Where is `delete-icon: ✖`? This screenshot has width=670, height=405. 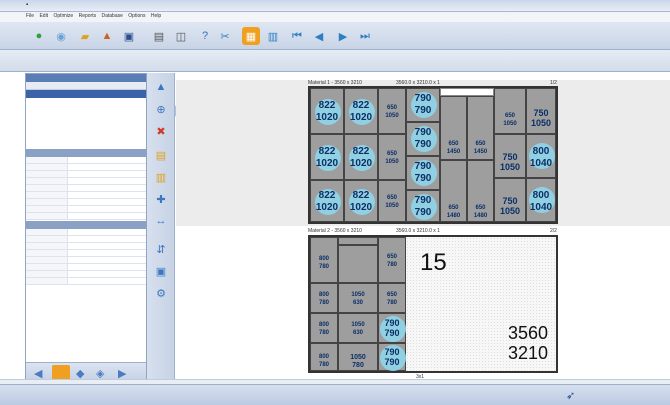
delete-icon: ✖ is located at coordinates (161, 131).